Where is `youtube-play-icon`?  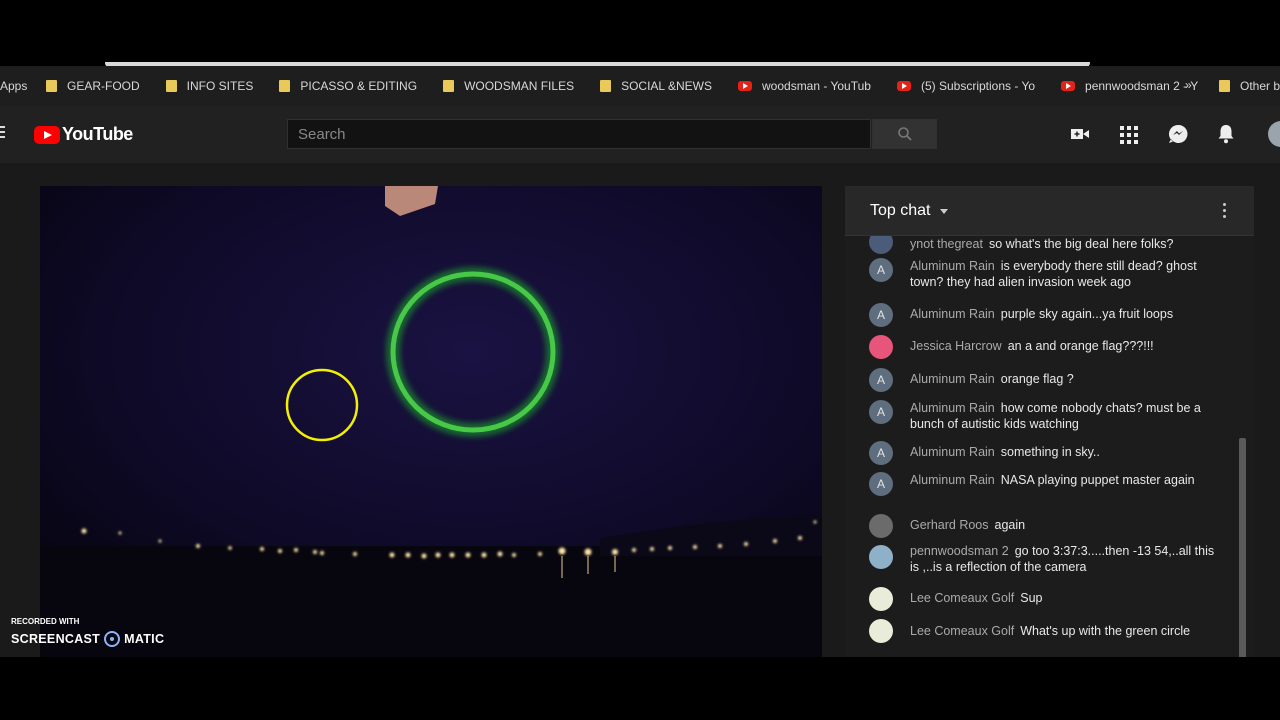 youtube-play-icon is located at coordinates (47, 134).